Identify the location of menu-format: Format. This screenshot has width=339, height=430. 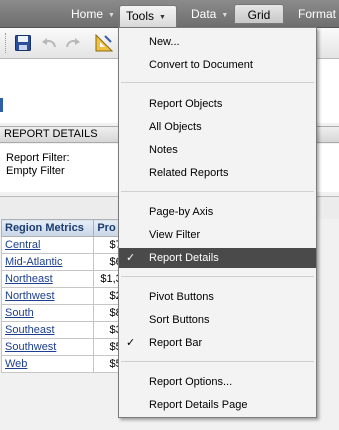
(315, 14).